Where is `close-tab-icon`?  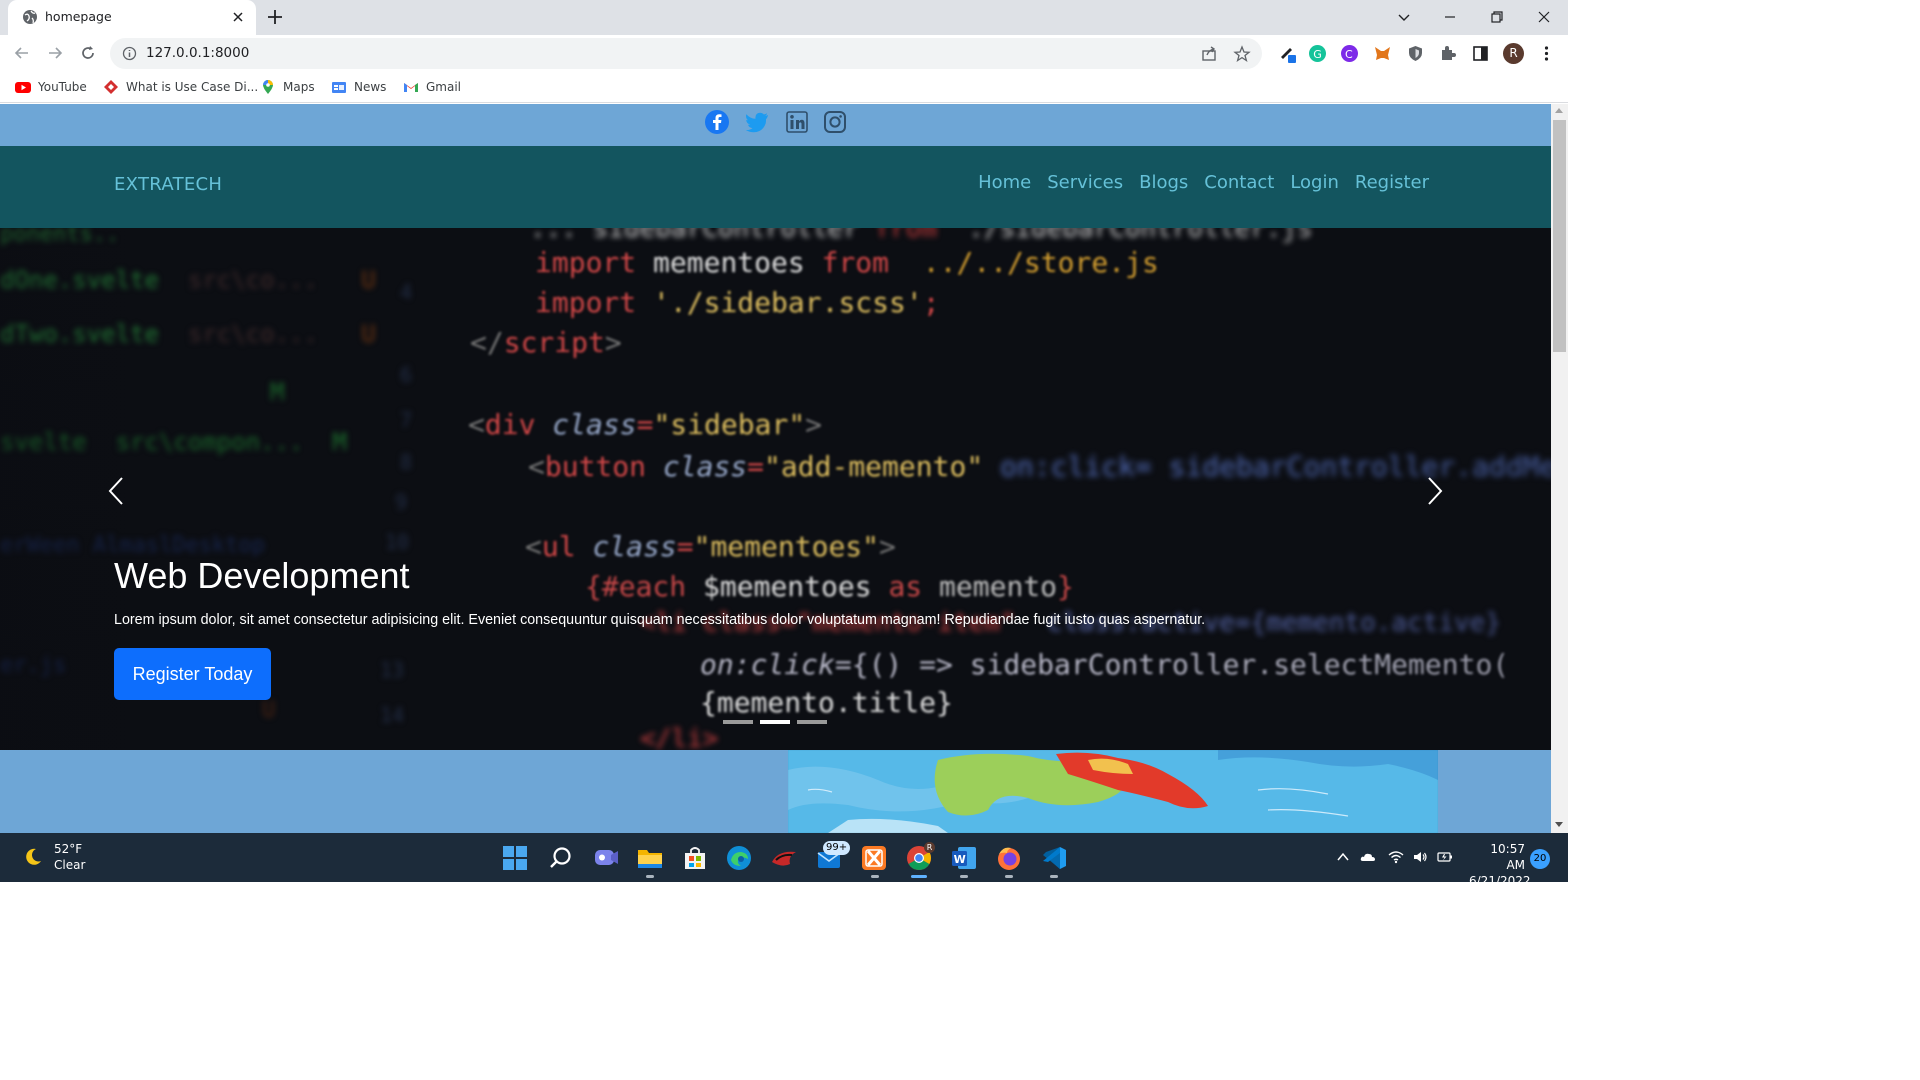
close-tab-icon is located at coordinates (238, 17).